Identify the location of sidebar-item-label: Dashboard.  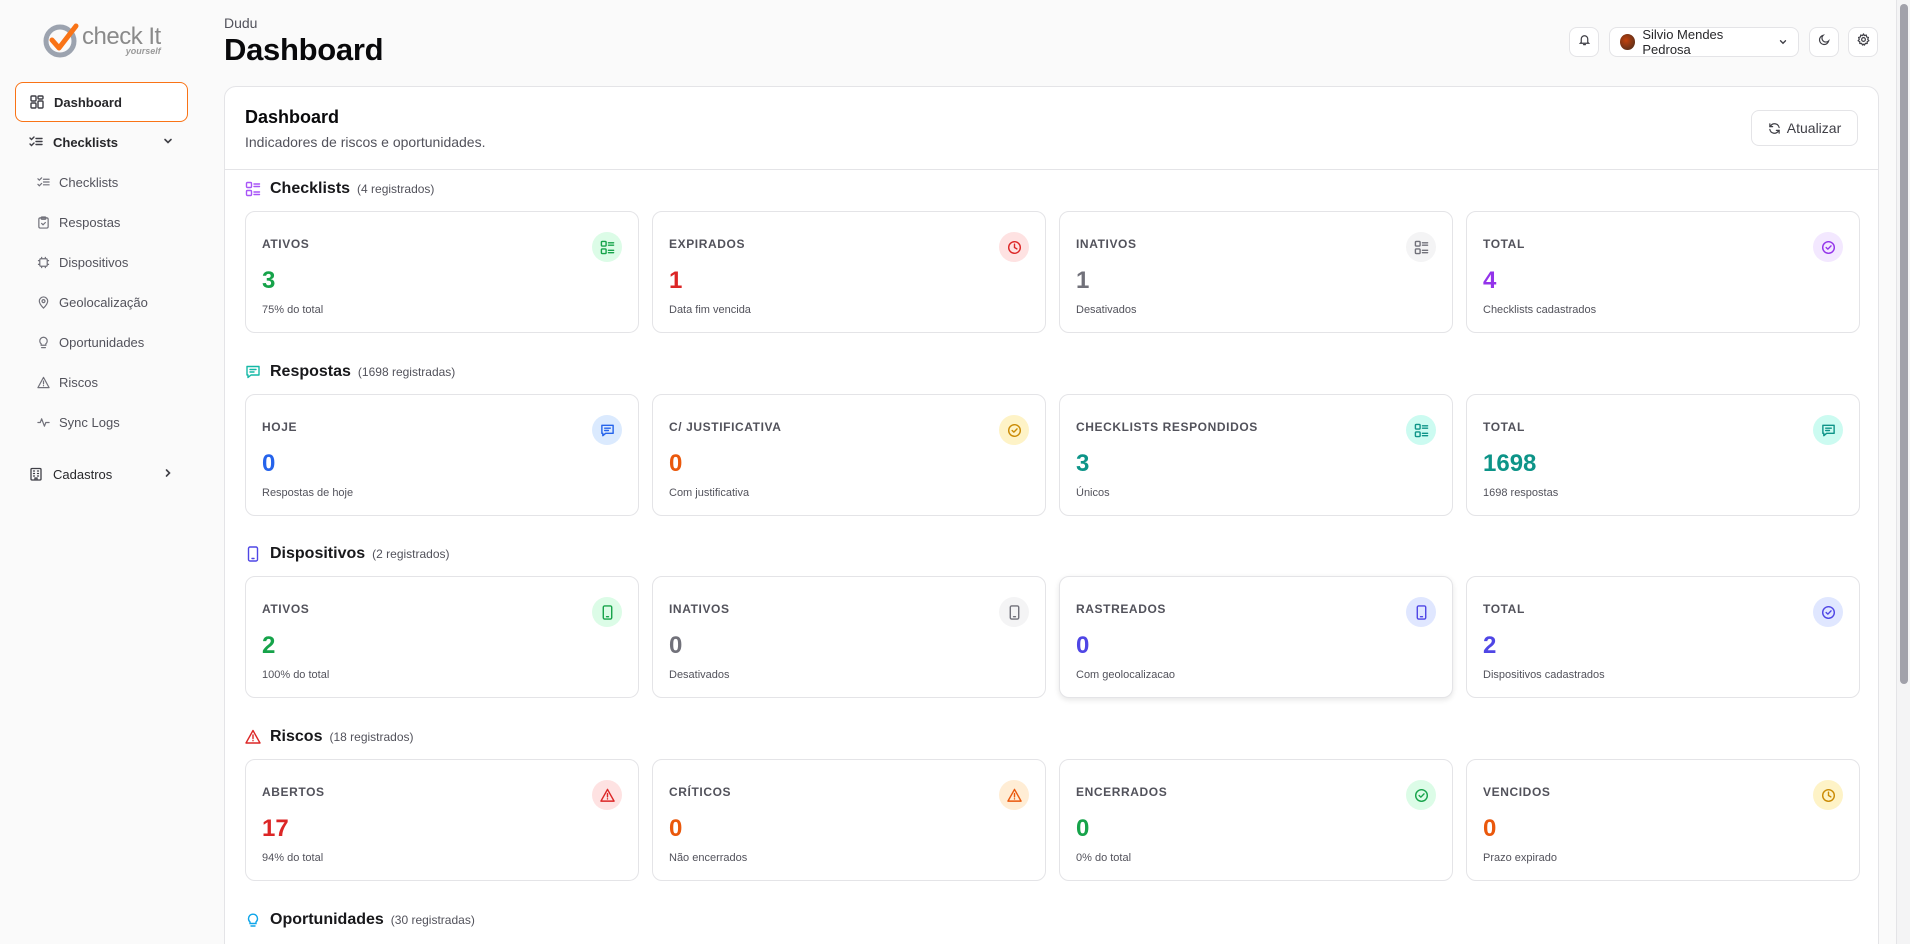
(88, 102).